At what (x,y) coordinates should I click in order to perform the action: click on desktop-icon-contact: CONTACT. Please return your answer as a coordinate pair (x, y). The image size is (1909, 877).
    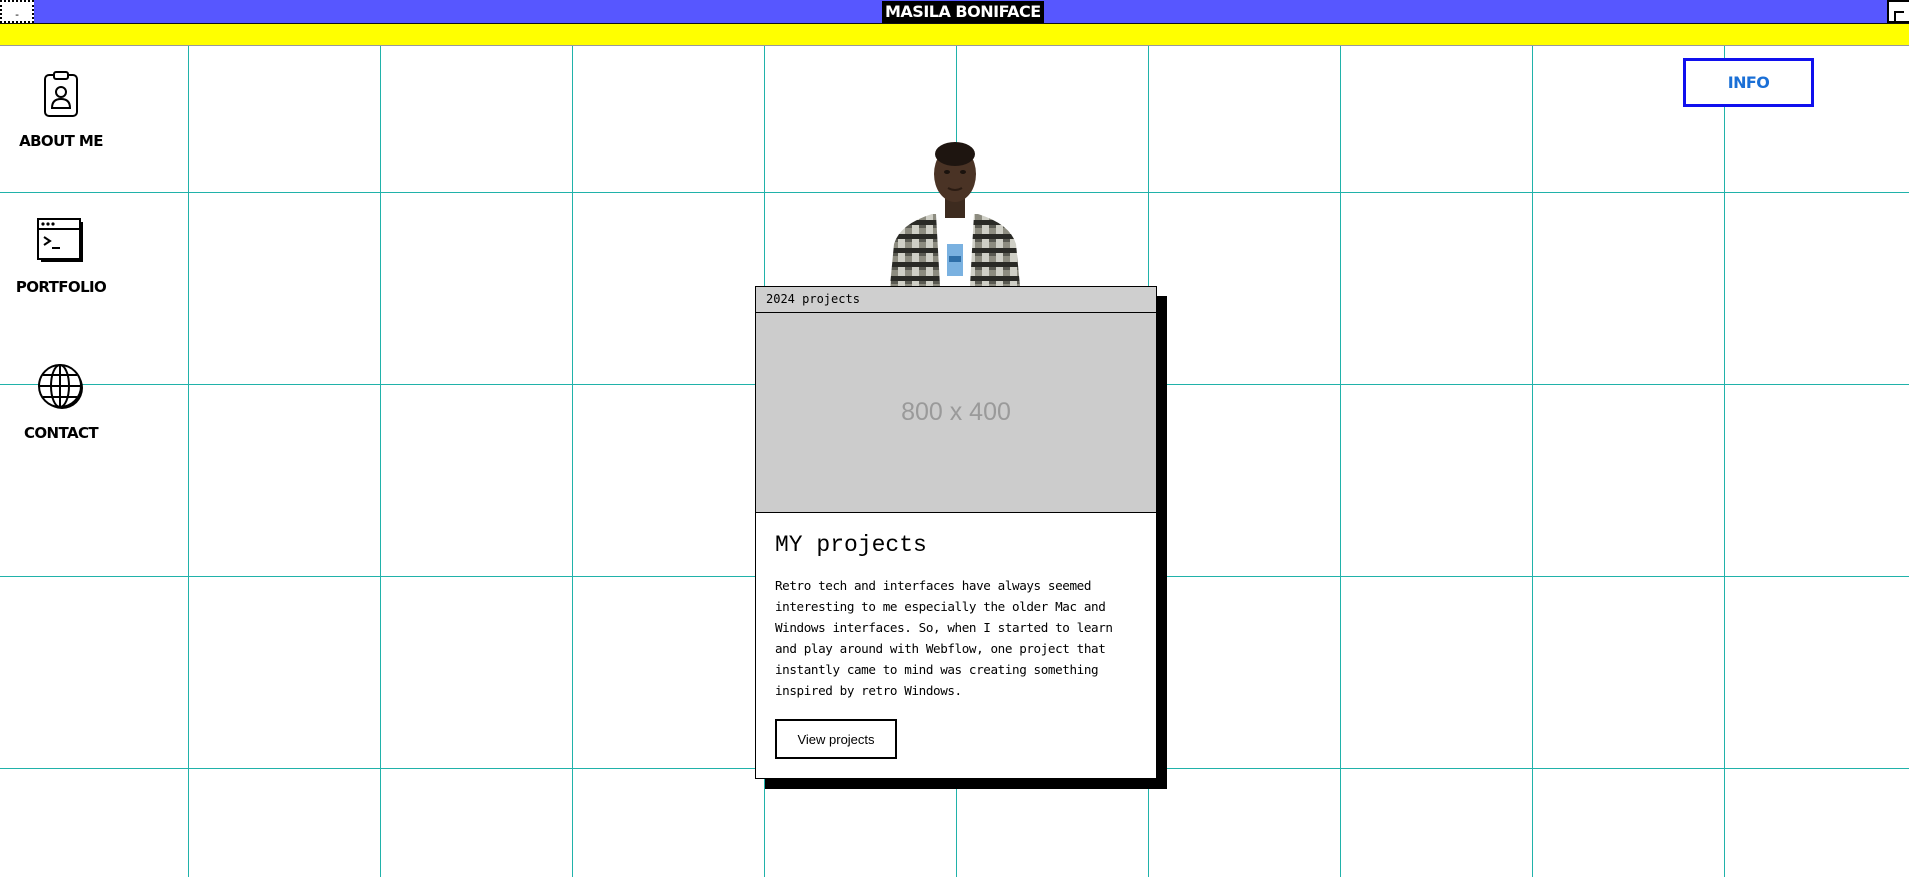
    Looking at the image, I should click on (61, 402).